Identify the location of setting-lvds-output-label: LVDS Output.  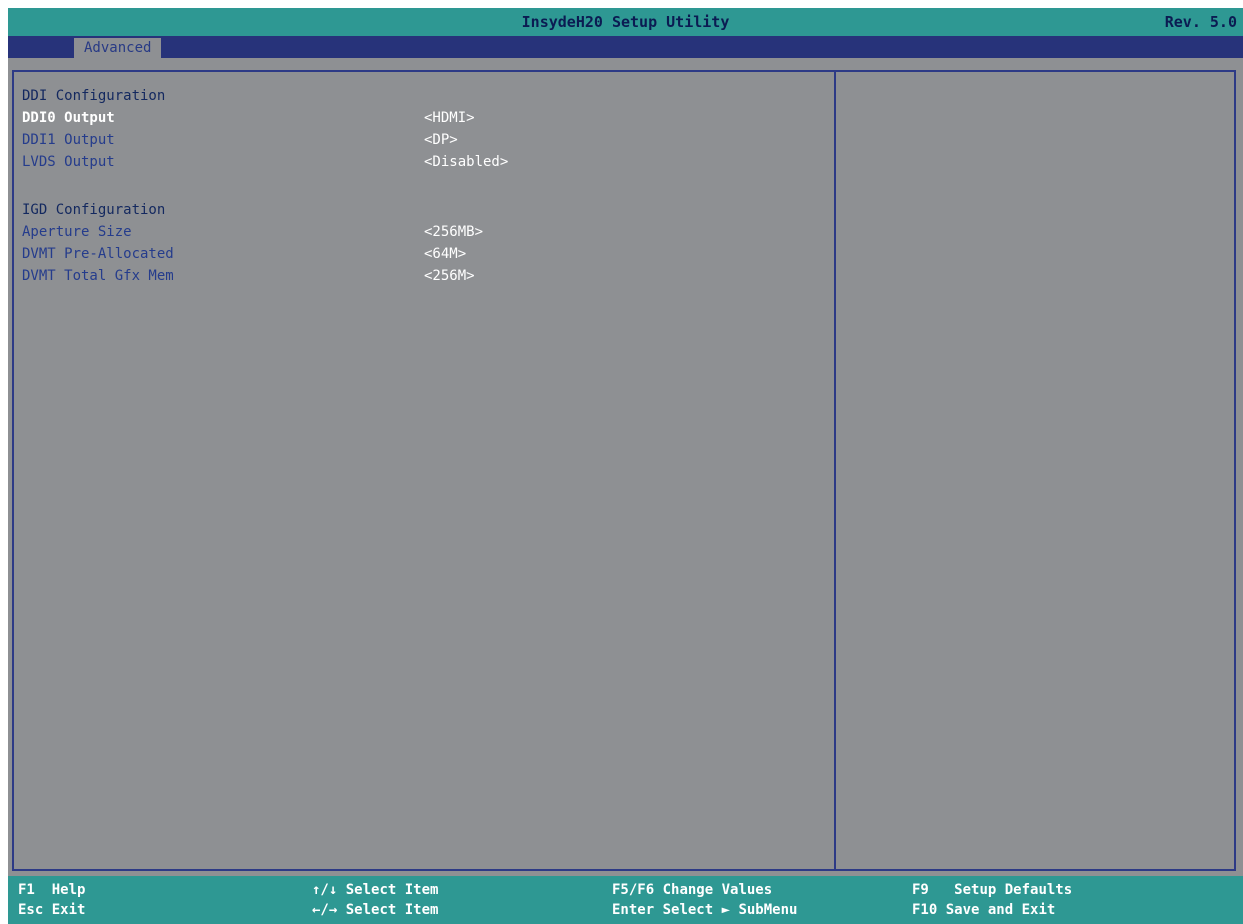
(68, 162).